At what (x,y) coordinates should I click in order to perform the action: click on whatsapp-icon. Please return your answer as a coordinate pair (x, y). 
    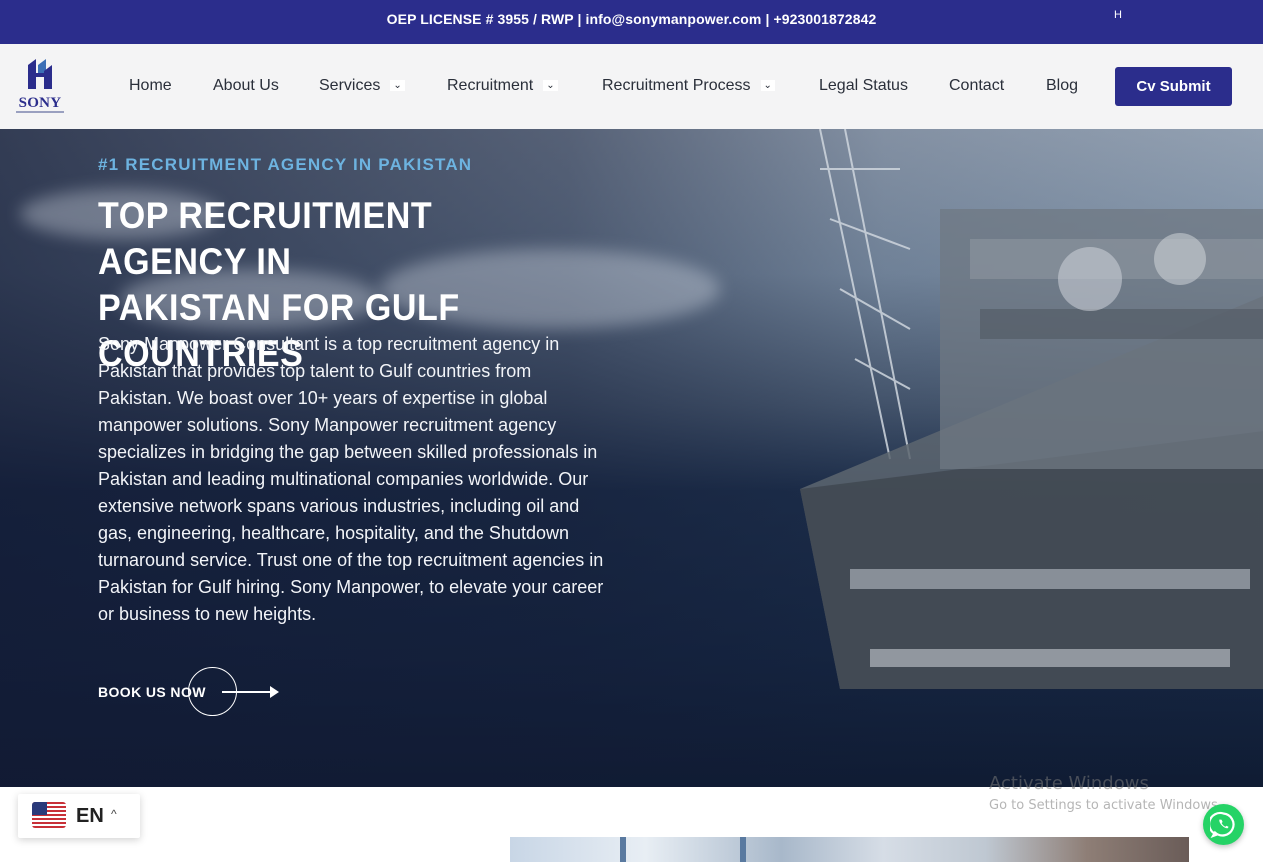
    Looking at the image, I should click on (1222, 824).